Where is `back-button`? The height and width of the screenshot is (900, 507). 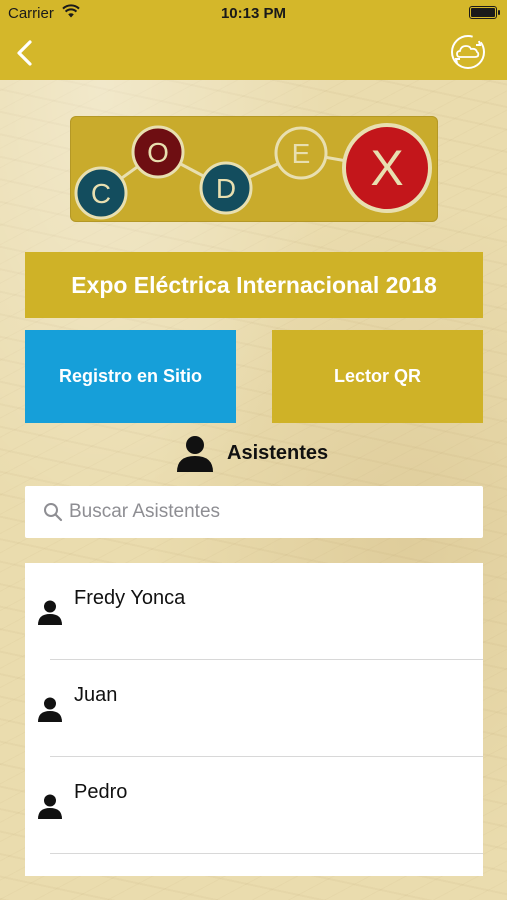
back-button is located at coordinates (26, 53).